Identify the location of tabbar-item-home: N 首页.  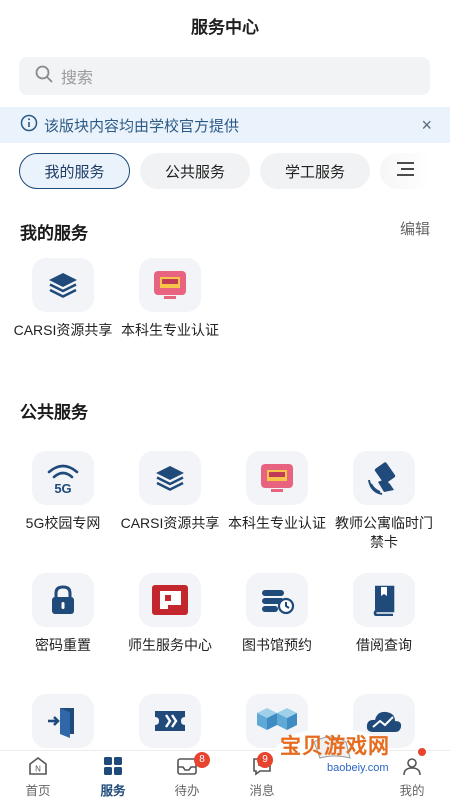
(38, 777).